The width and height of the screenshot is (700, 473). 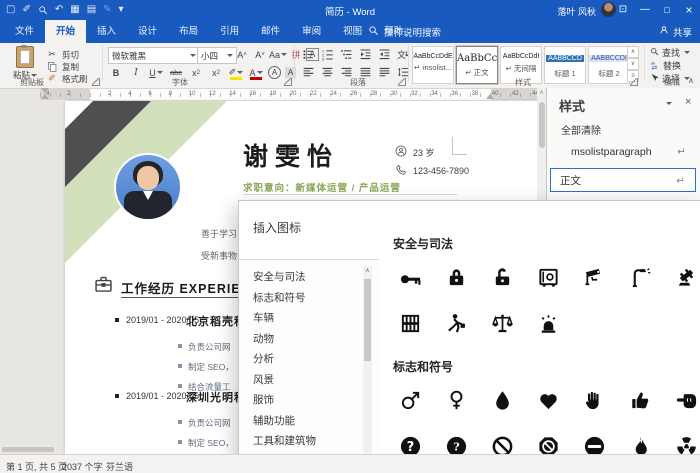 What do you see at coordinates (308, 72) in the screenshot?
I see `align-left-icon` at bounding box center [308, 72].